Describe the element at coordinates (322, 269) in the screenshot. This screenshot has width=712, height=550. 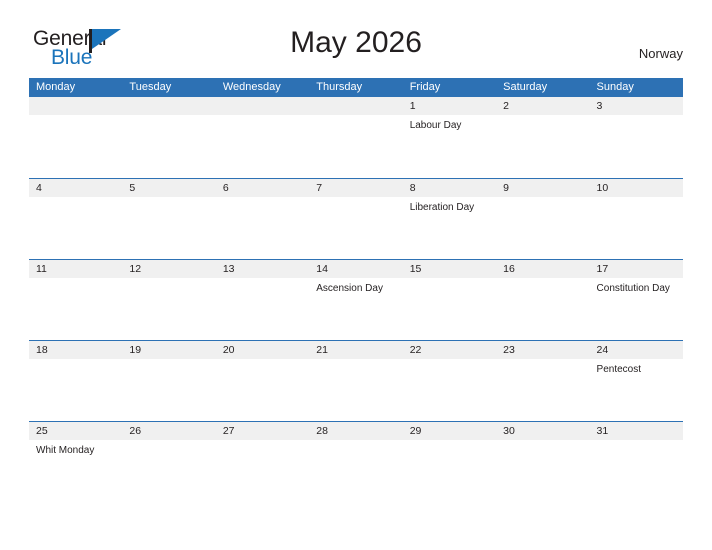
I see `day-number: 14` at that location.